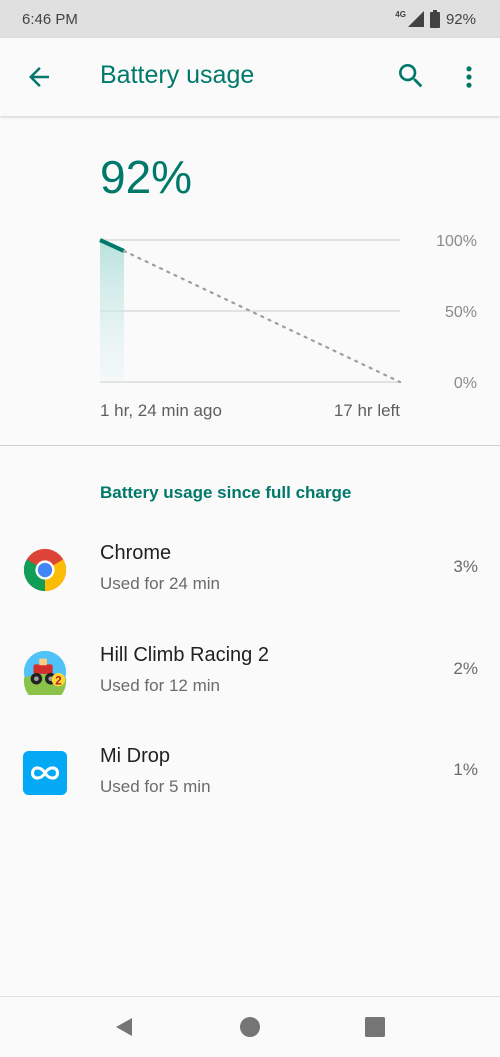 This screenshot has width=500, height=1057. Describe the element at coordinates (250, 587) in the screenshot. I see `app-row-chrome: Chrome Used for 24 min 3%` at that location.